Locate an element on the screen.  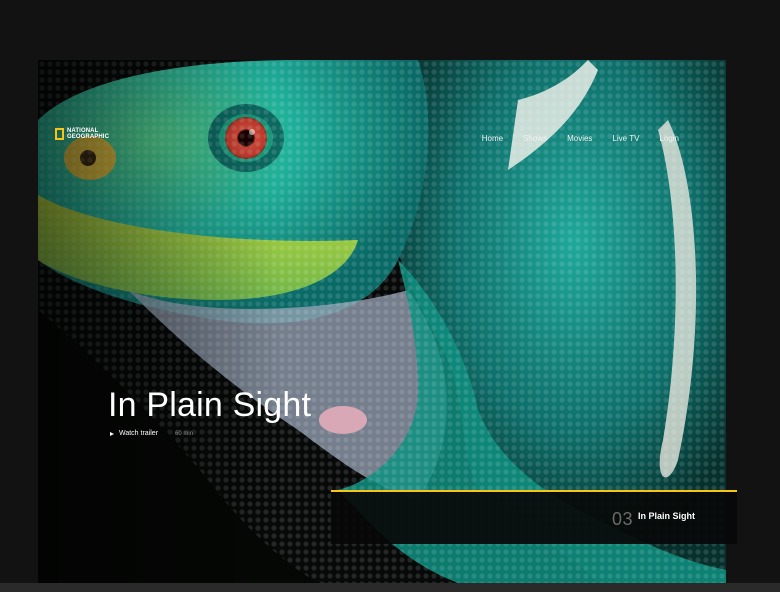
episode-number: 03 is located at coordinates (623, 519).